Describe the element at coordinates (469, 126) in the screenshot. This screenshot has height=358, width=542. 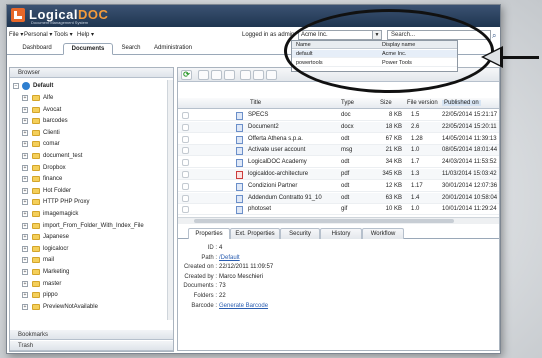
I see `cell-published: 22/05/2014 15:20:11` at that location.